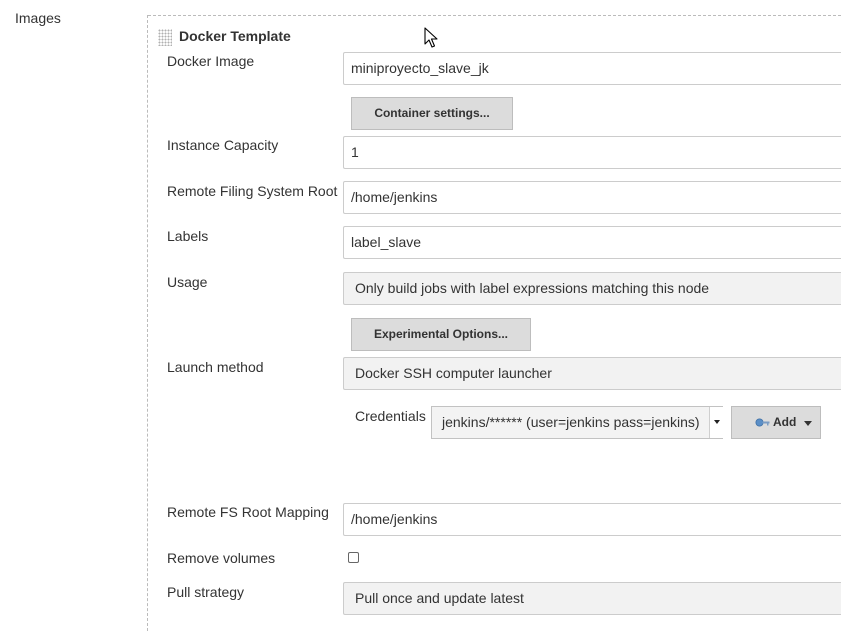  Describe the element at coordinates (592, 373) in the screenshot. I see `launch-method-select: Docker SSH computer launcher` at that location.